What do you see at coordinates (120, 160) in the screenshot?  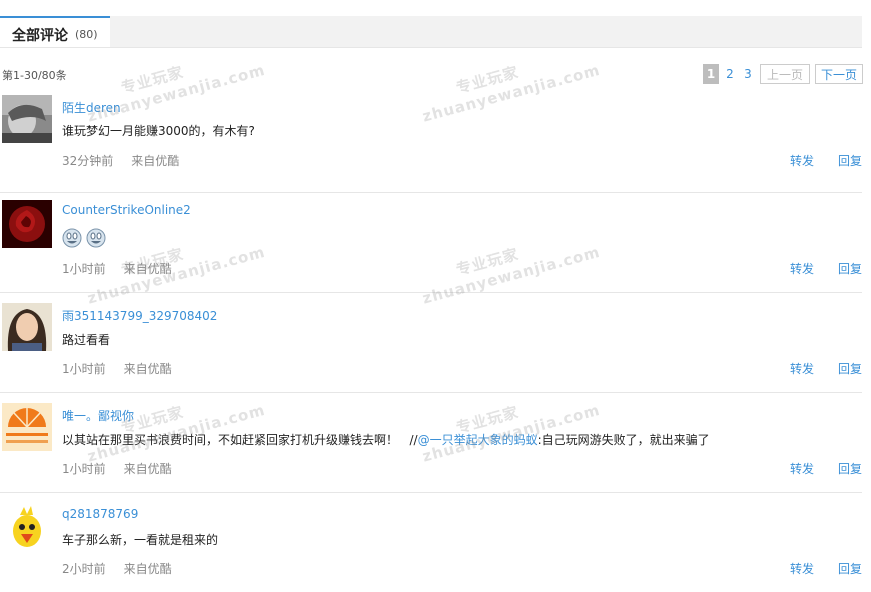 I see `comment-meta: 32分钟前 来自优酷` at bounding box center [120, 160].